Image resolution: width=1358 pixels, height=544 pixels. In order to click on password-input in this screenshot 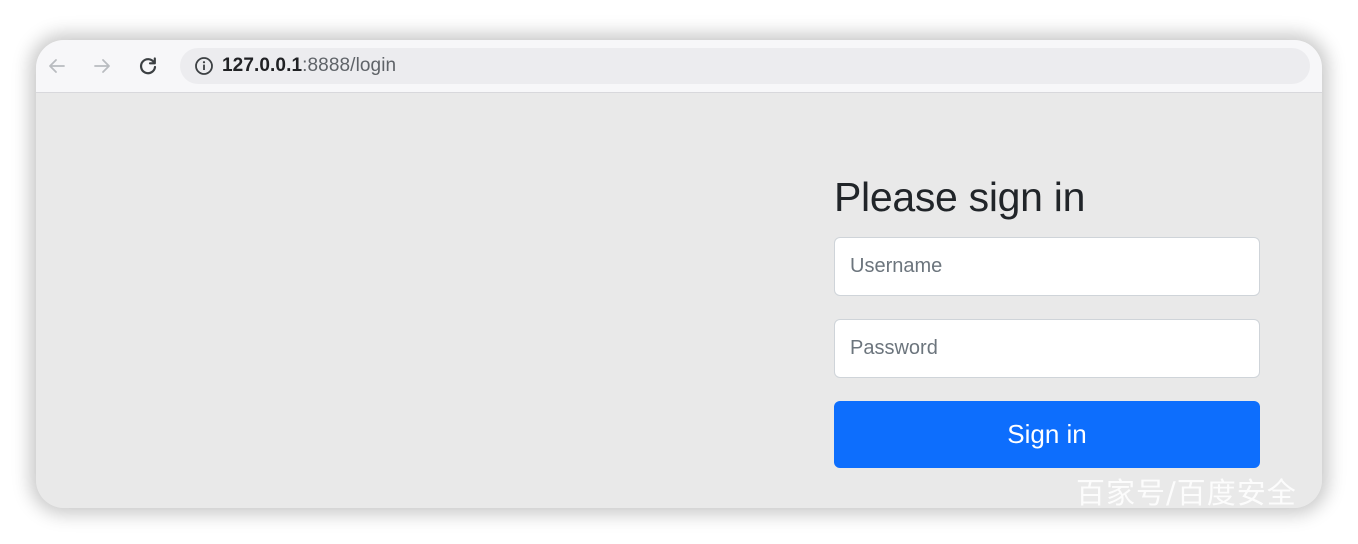, I will do `click(1047, 348)`.